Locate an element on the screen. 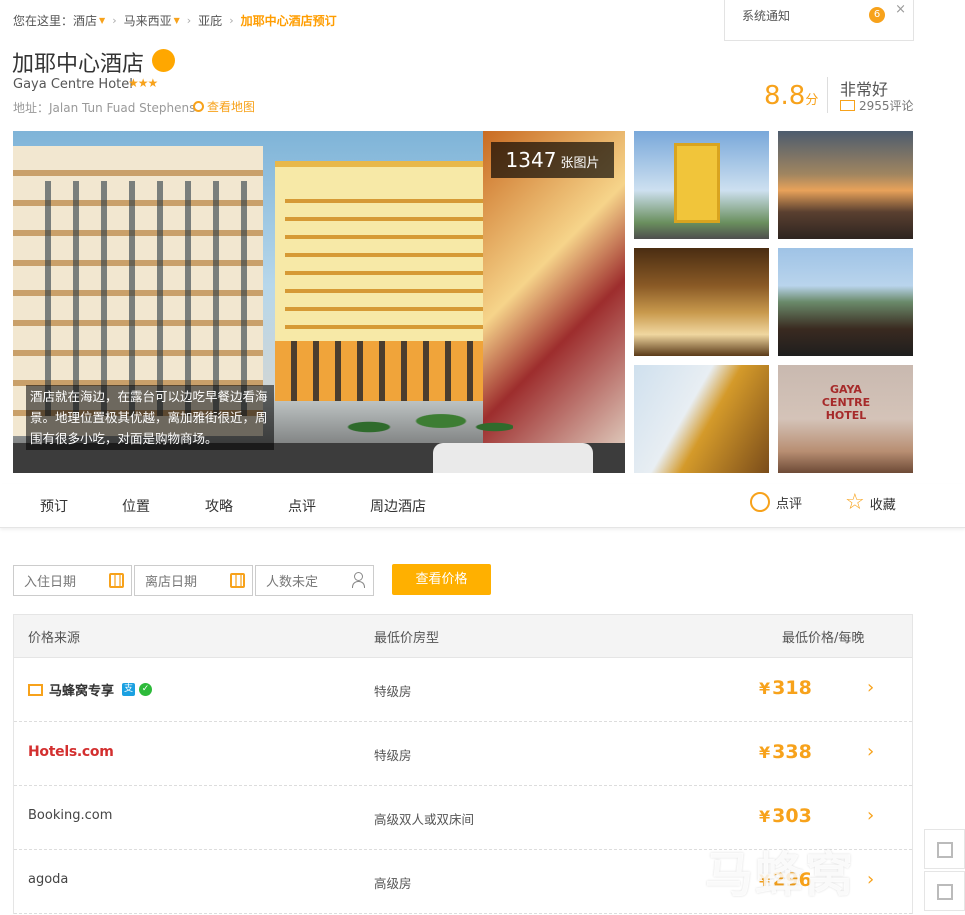 This screenshot has width=965, height=915. price-value: ¥338 is located at coordinates (785, 752).